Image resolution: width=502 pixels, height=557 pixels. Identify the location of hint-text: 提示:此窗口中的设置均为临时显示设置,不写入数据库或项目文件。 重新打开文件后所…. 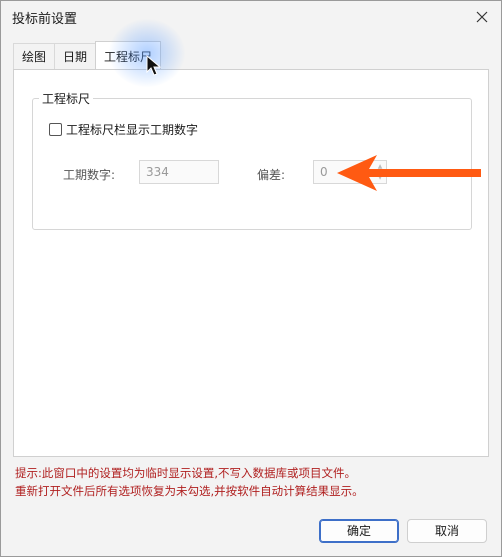
(189, 482).